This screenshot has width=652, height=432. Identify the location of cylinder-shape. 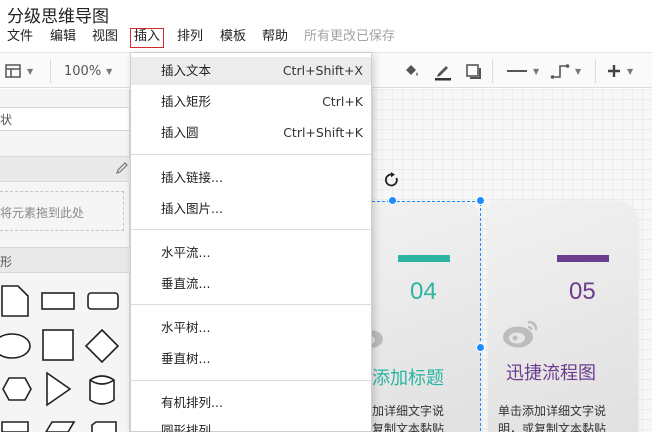
(102, 390).